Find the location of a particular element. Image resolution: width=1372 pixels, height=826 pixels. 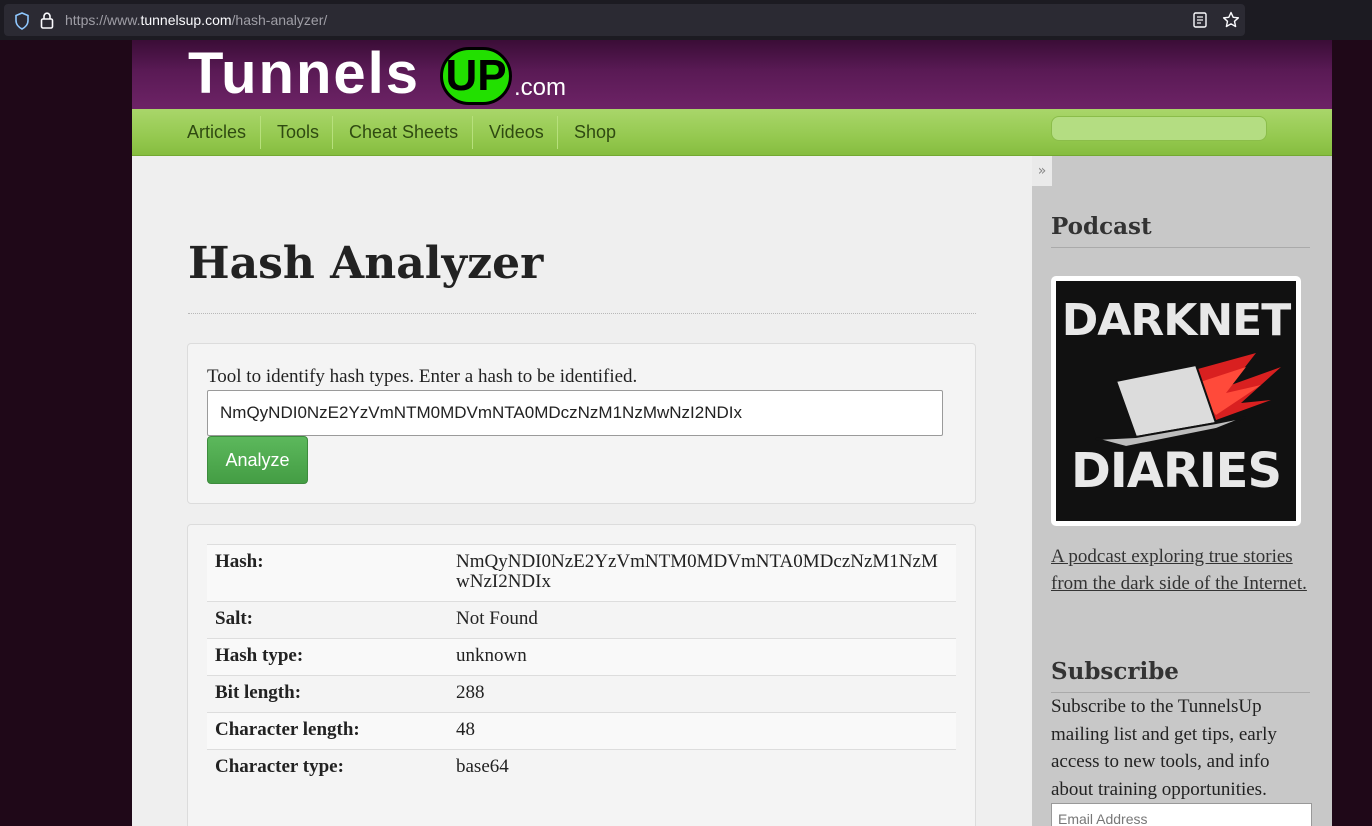

main-nav: Articles Tools Cheat Sheets Videos Shop is located at coordinates (732, 132).